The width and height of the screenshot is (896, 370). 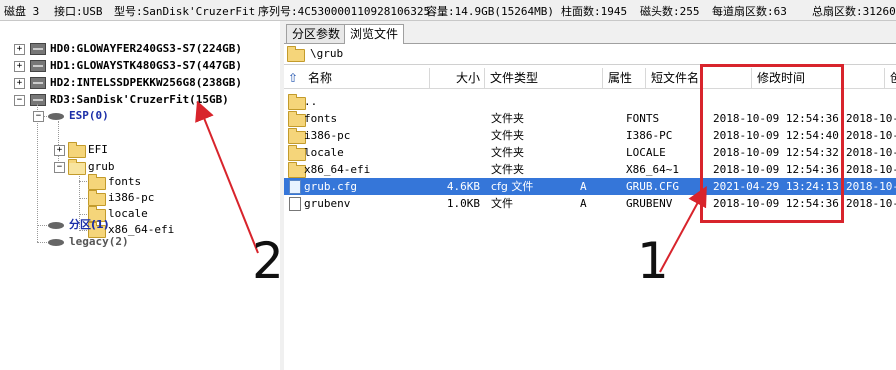 I want to click on arrow-to-usb-disk, so click(x=227, y=177).